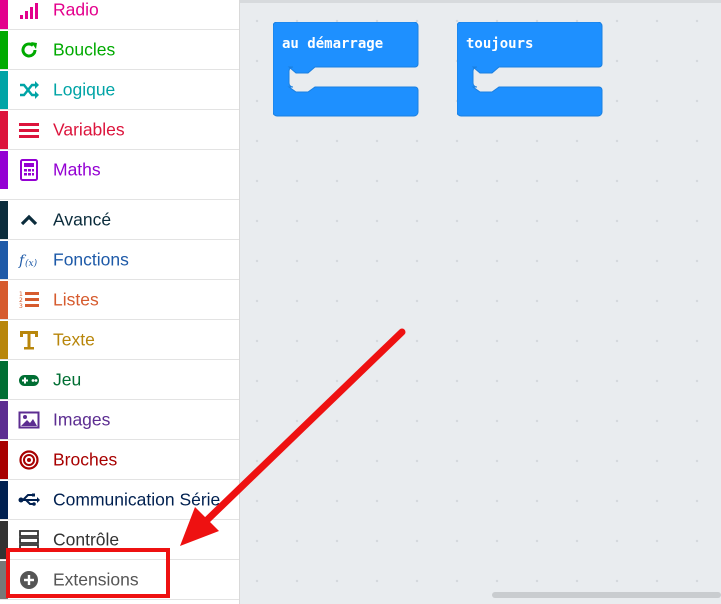 The image size is (721, 604). I want to click on list-lines-icon, so click(29, 130).